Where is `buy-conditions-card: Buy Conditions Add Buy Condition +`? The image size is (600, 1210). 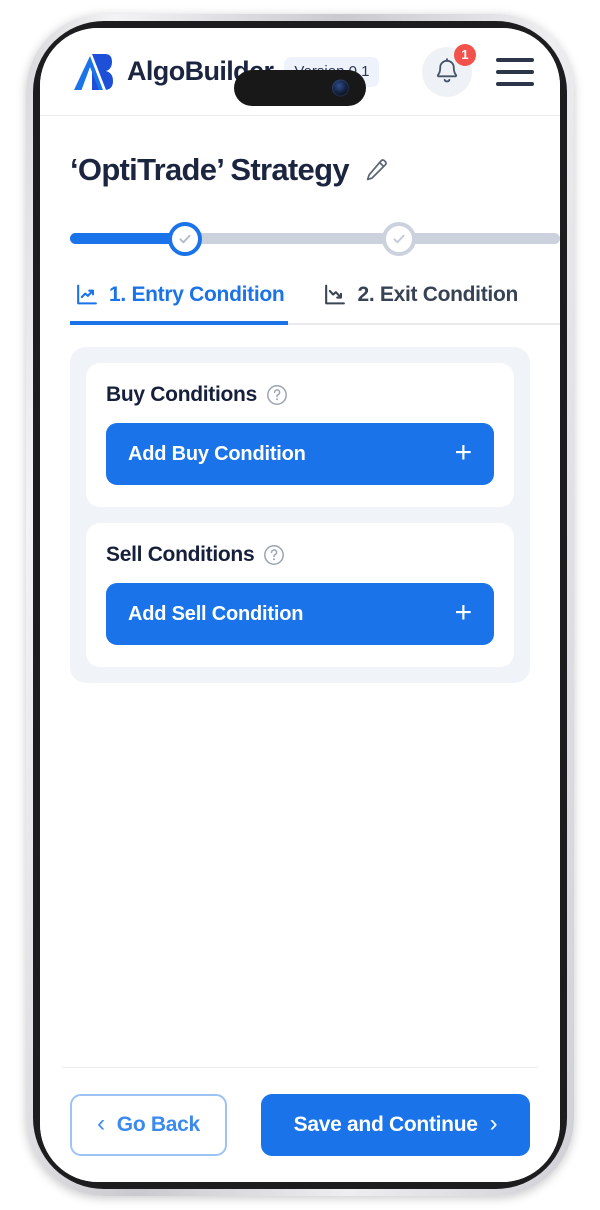 buy-conditions-card: Buy Conditions Add Buy Condition + is located at coordinates (300, 435).